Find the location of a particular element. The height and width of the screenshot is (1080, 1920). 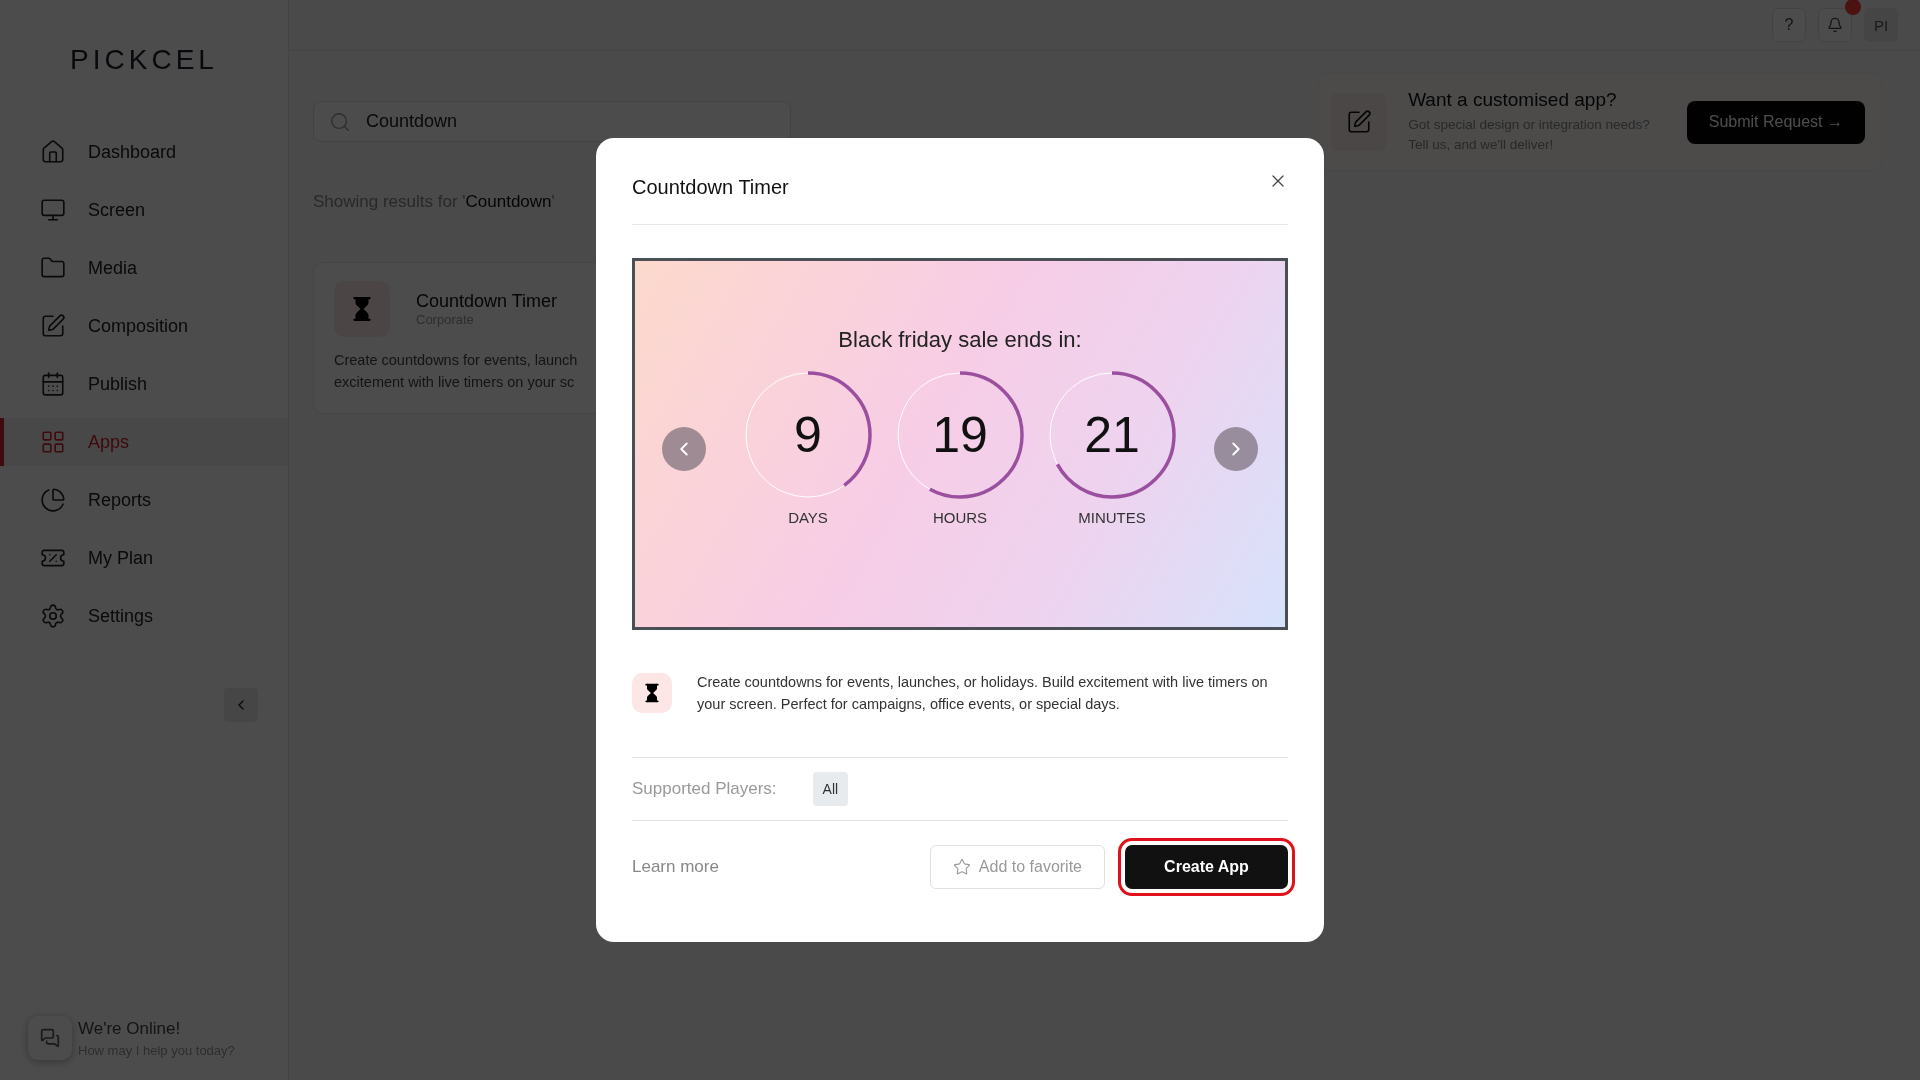

countdown-value: 21 is located at coordinates (1112, 435).